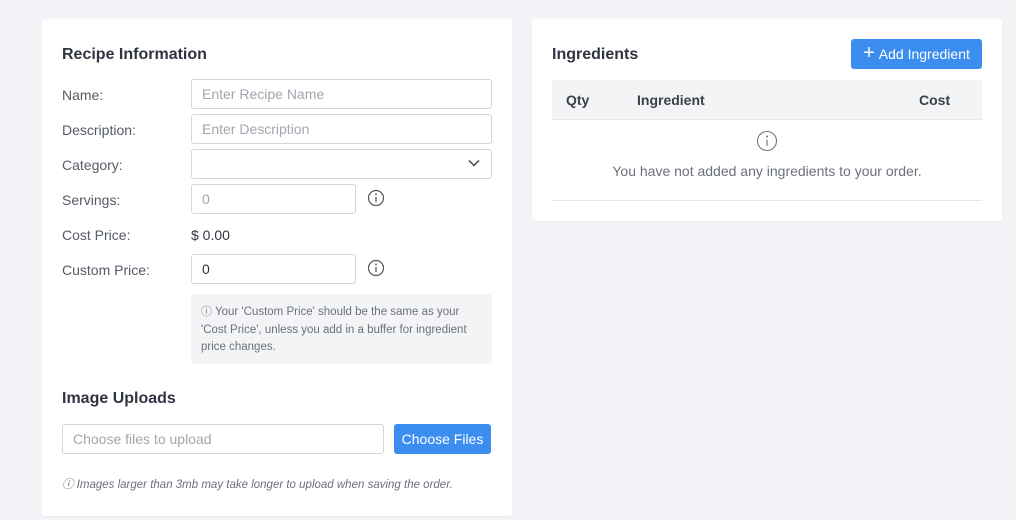 The width and height of the screenshot is (1016, 520). I want to click on choose-files-button: Choose Files, so click(442, 439).